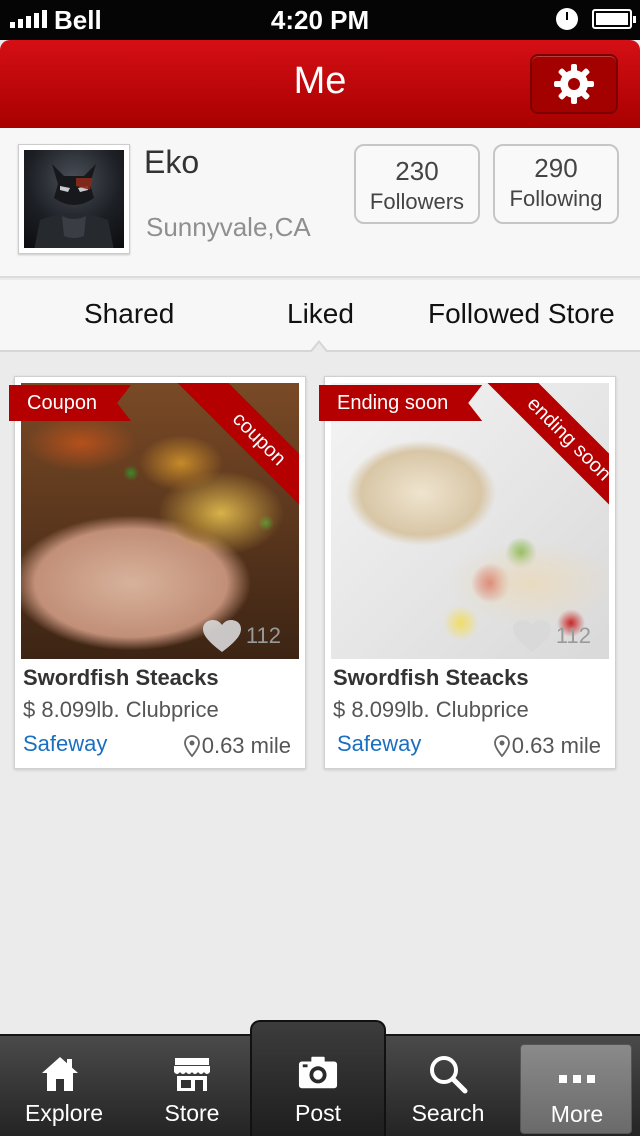  I want to click on followers-button: 230 Followers, so click(417, 184).